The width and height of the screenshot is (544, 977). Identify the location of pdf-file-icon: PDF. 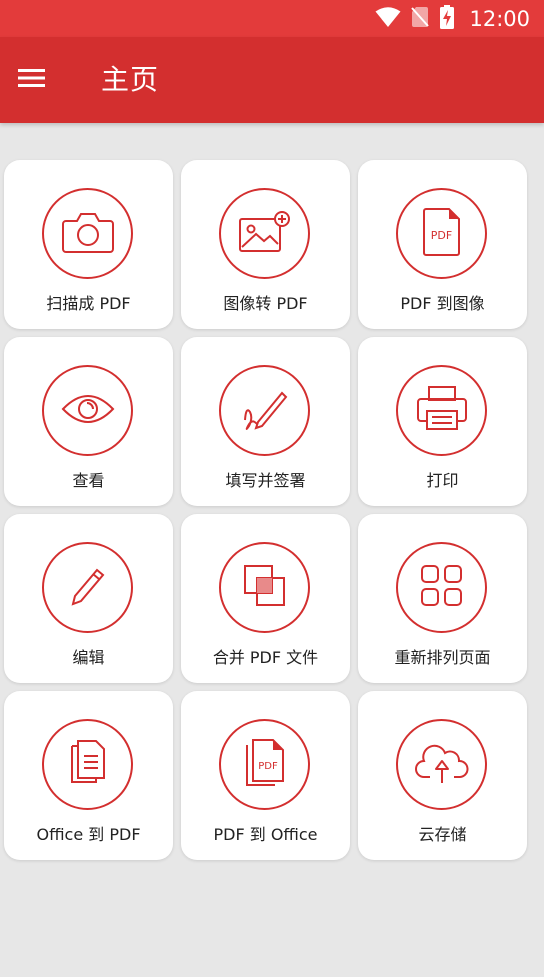
(442, 234).